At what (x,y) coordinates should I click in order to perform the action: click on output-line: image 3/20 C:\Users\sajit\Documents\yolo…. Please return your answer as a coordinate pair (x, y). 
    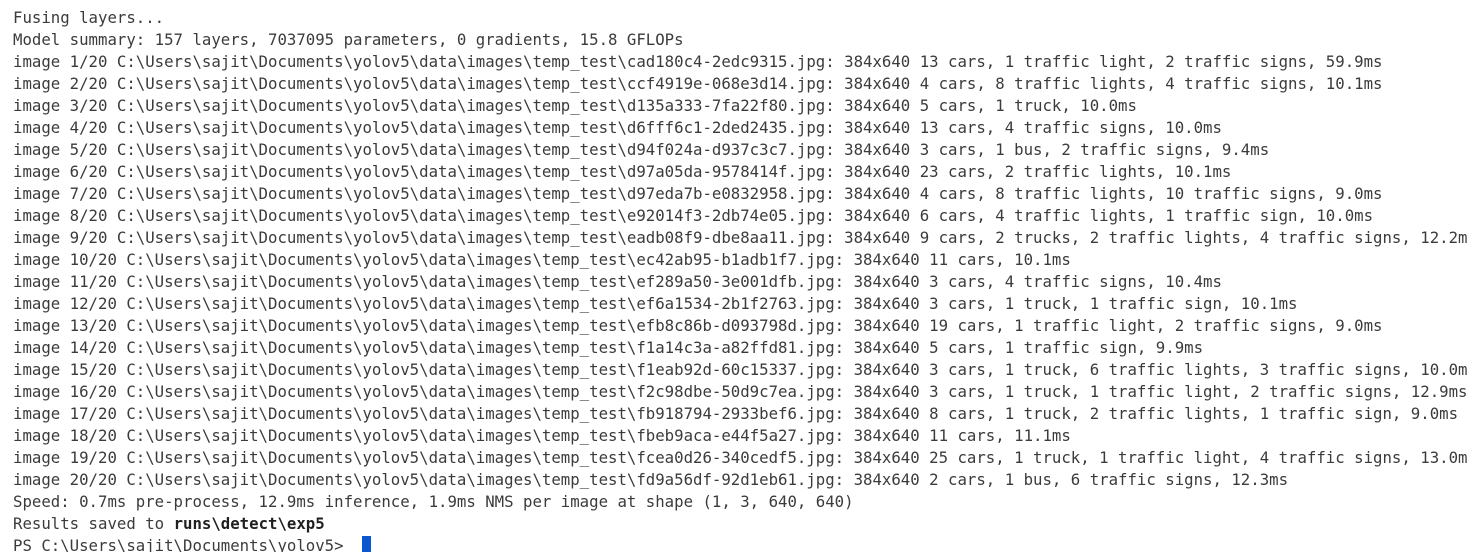
    Looking at the image, I should click on (575, 105).